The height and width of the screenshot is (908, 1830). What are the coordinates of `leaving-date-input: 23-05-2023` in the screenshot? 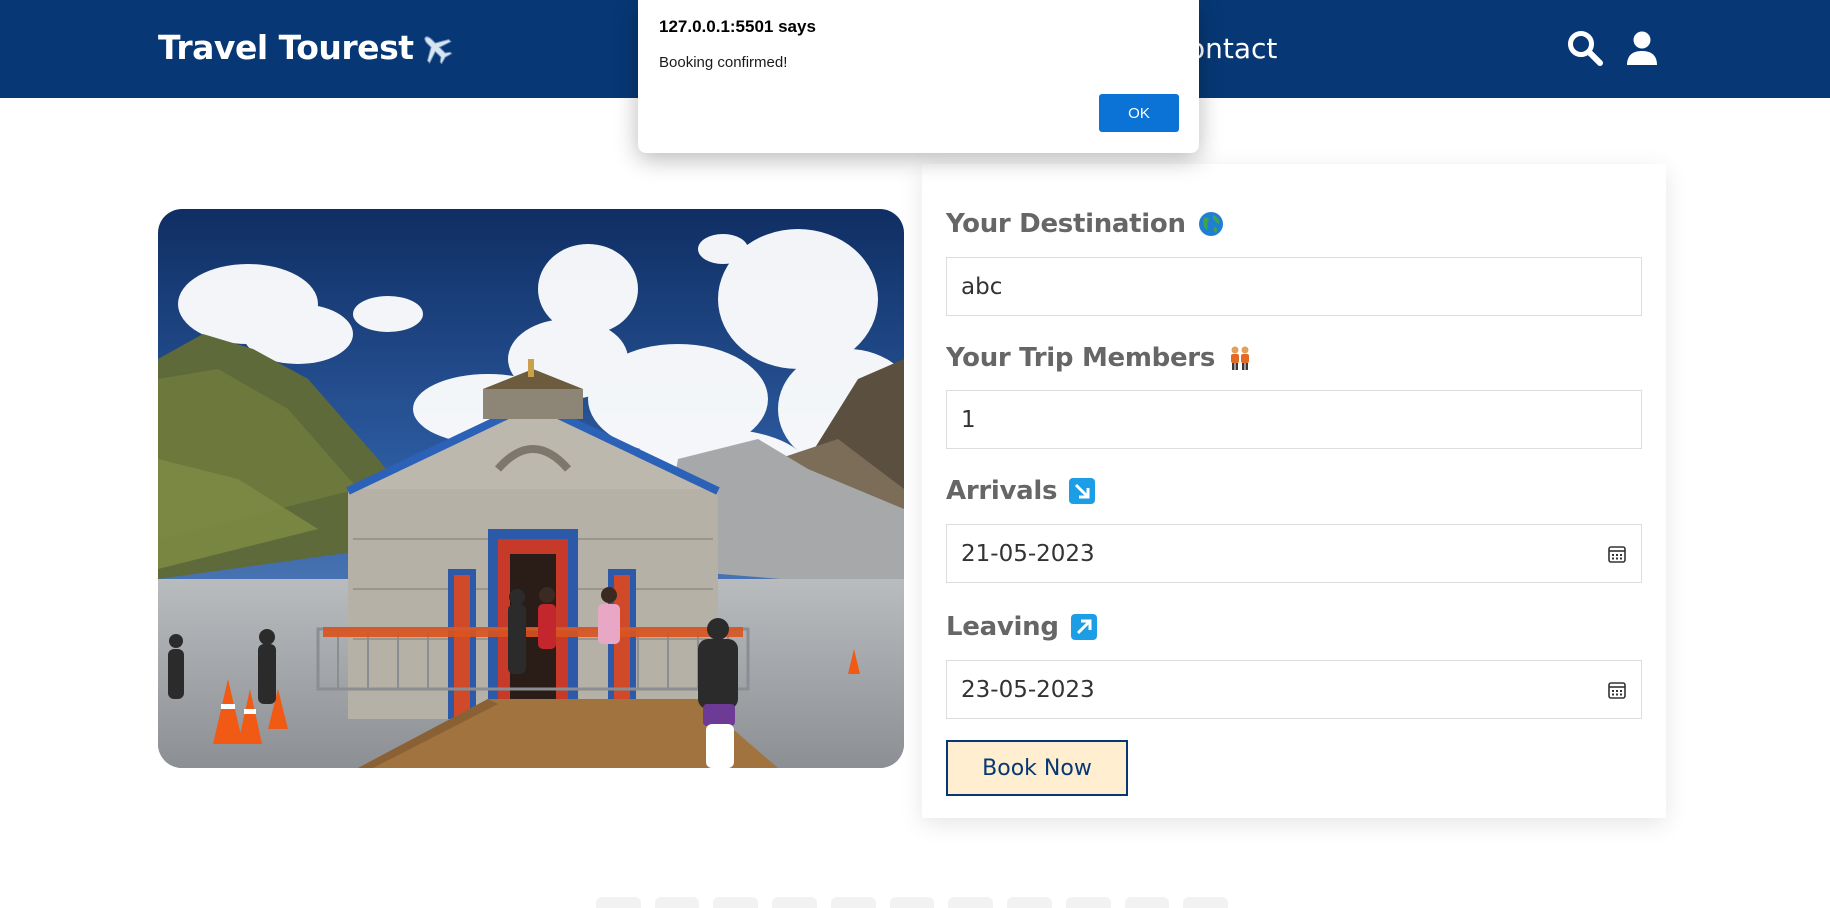 It's located at (1294, 689).